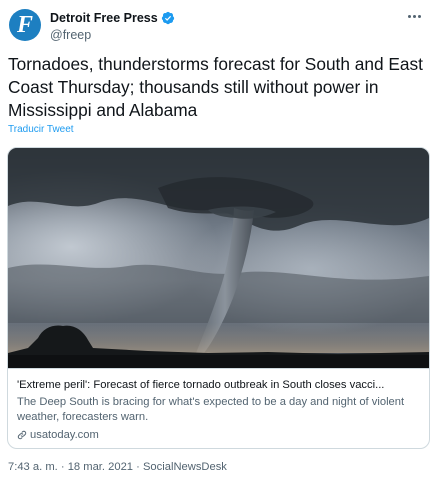 This screenshot has height=479, width=437. I want to click on avatar-logo-letter: F, so click(24, 24).